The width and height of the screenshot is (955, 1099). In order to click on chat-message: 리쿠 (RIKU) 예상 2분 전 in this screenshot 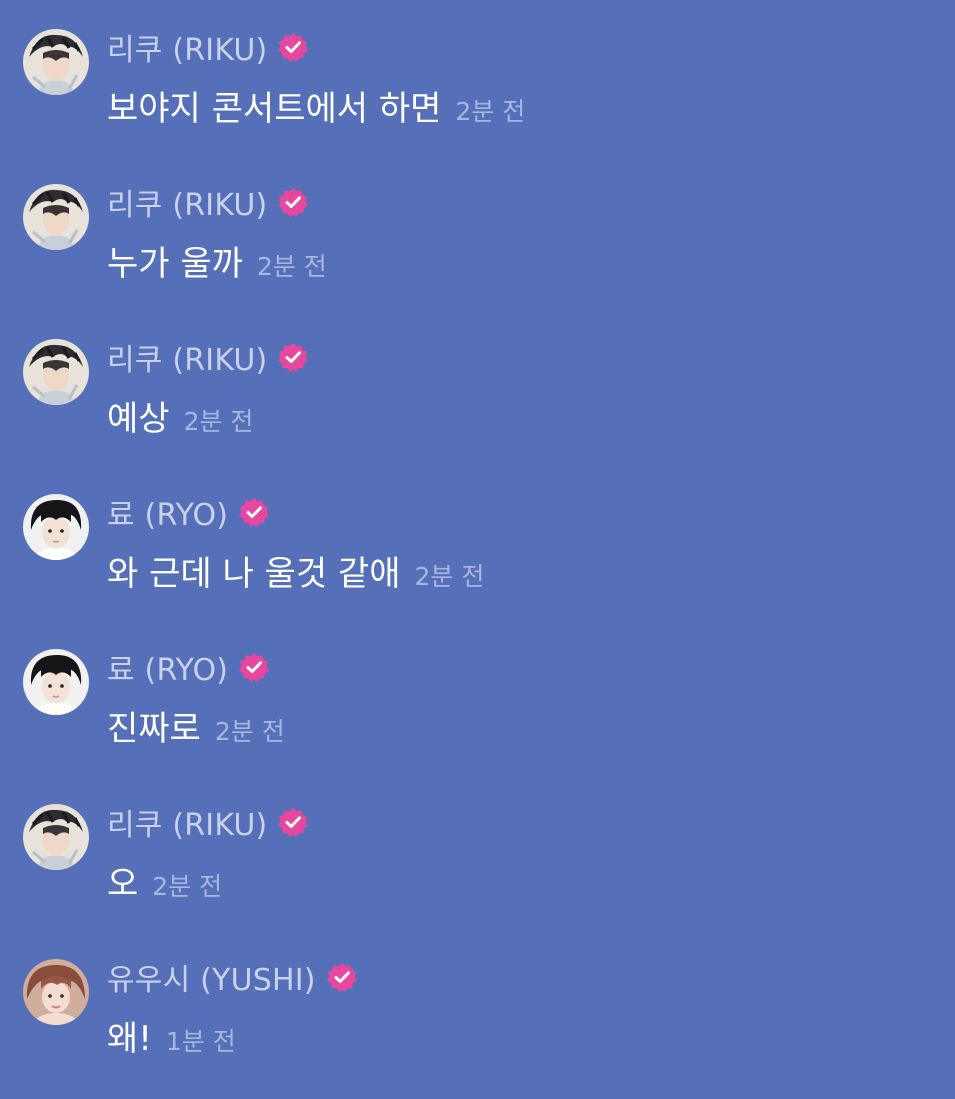, I will do `click(477, 409)`.